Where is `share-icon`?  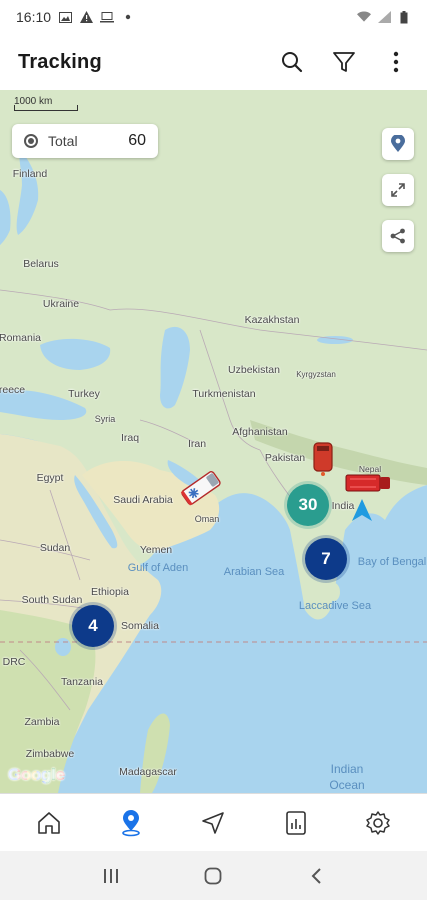
share-icon is located at coordinates (397, 236).